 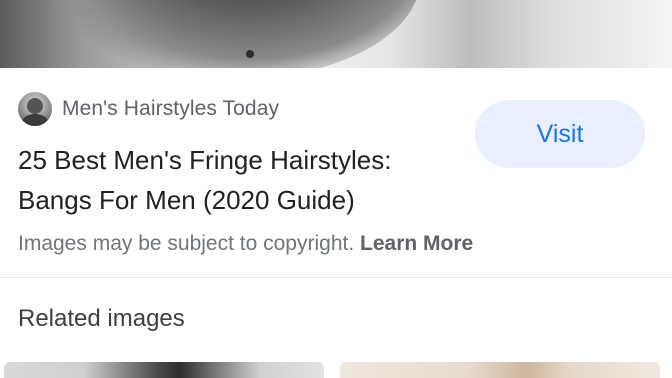 I want to click on copyright-text: Images may be subject to copyright., so click(x=186, y=243).